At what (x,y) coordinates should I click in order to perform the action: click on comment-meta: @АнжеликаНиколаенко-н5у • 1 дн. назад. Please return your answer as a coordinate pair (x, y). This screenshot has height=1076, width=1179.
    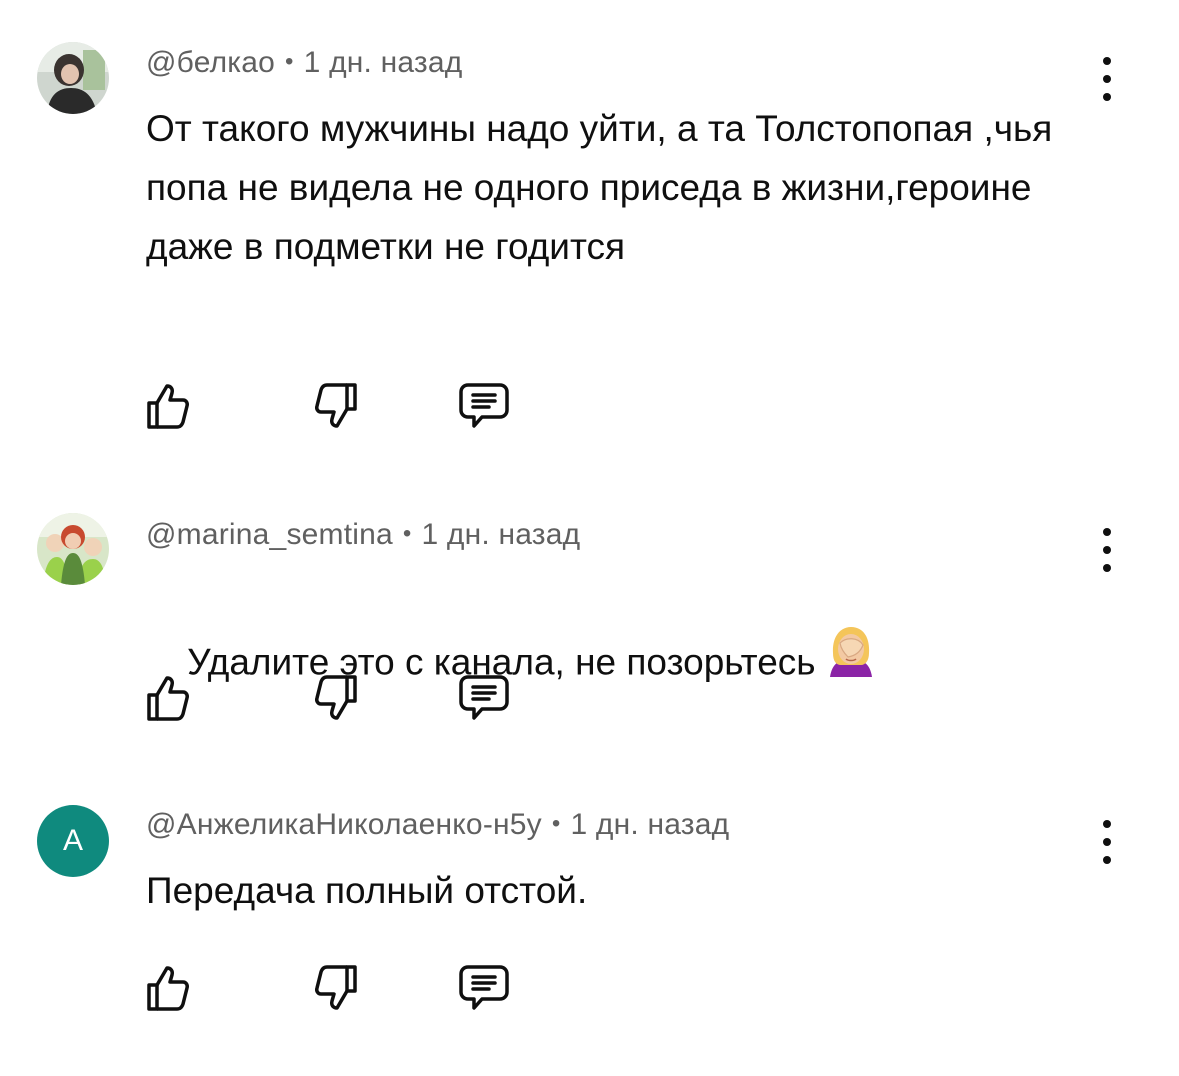
    Looking at the image, I should click on (437, 825).